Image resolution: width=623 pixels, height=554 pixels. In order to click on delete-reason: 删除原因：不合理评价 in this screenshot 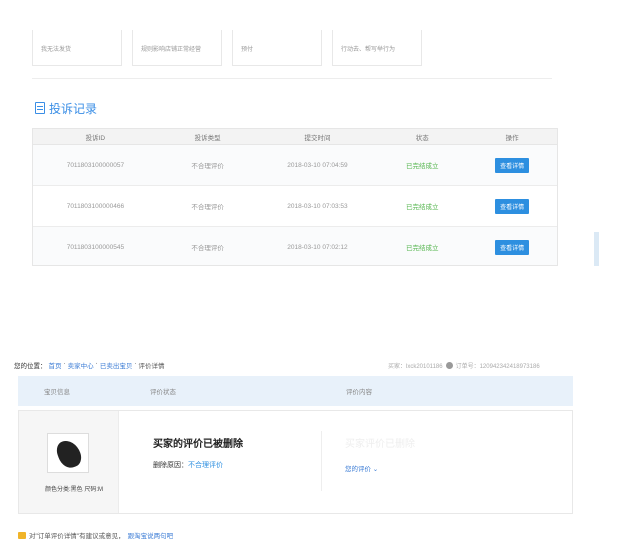, I will do `click(188, 465)`.